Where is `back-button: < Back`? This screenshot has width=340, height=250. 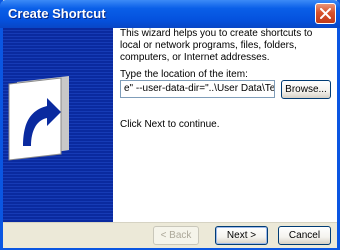
back-button: < Back is located at coordinates (176, 235).